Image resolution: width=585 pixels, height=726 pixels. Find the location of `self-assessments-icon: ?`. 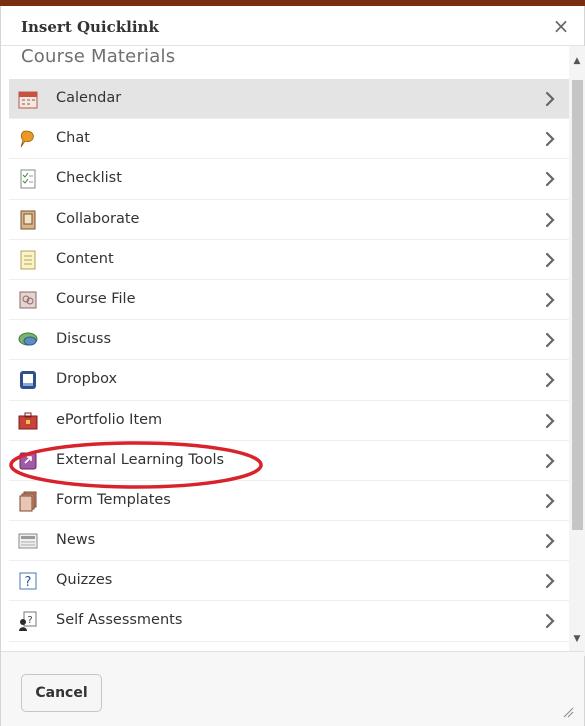

self-assessments-icon: ? is located at coordinates (28, 621).